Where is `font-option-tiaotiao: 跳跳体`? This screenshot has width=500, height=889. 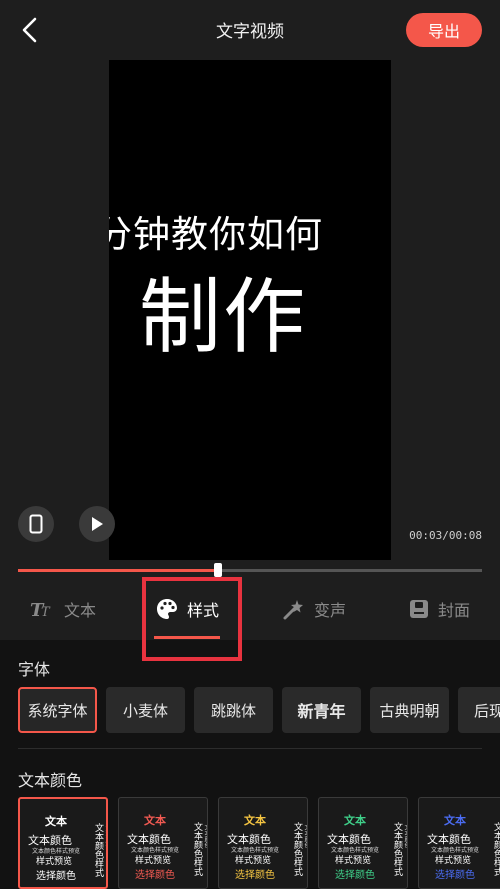
font-option-tiaotiao: 跳跳体 is located at coordinates (233, 710).